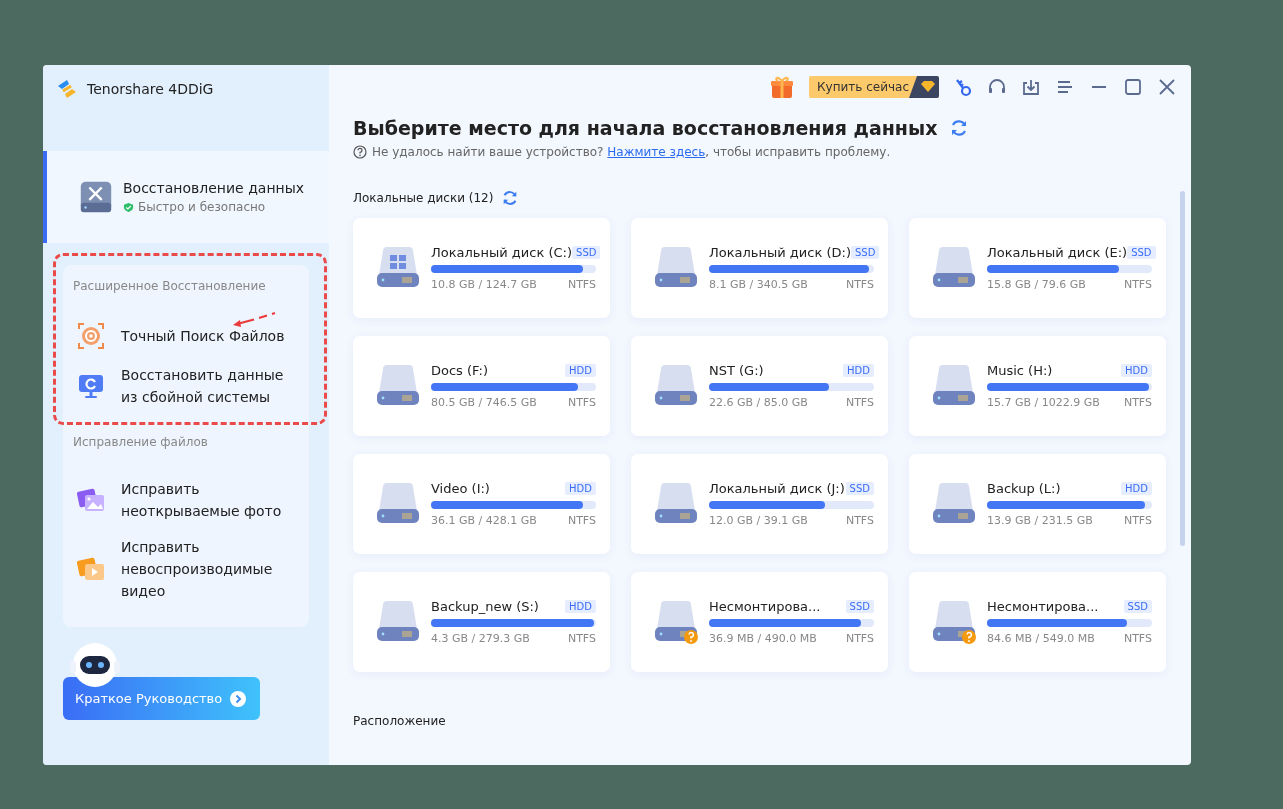 The image size is (1283, 809). What do you see at coordinates (91, 500) in the screenshot?
I see `photo-icon` at bounding box center [91, 500].